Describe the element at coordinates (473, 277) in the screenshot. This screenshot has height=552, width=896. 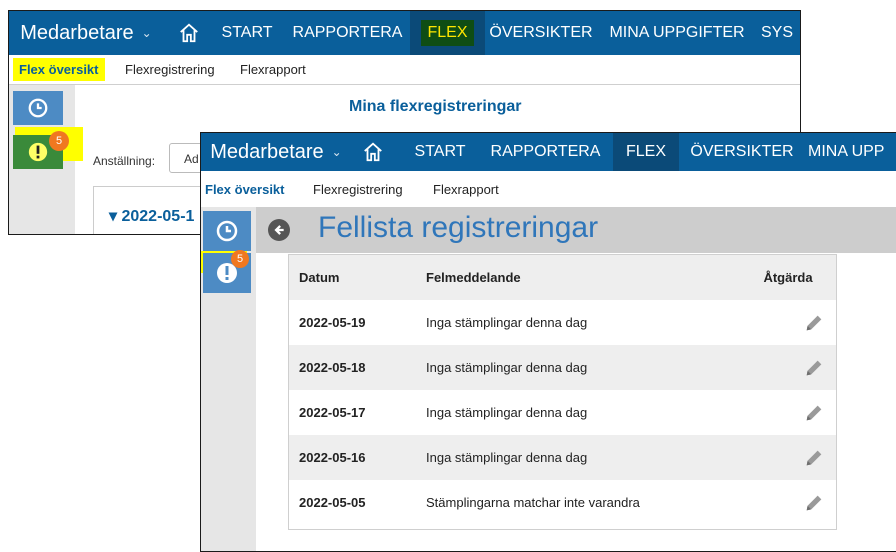
I see `column-header-felmeddelande: Felmeddelande` at that location.